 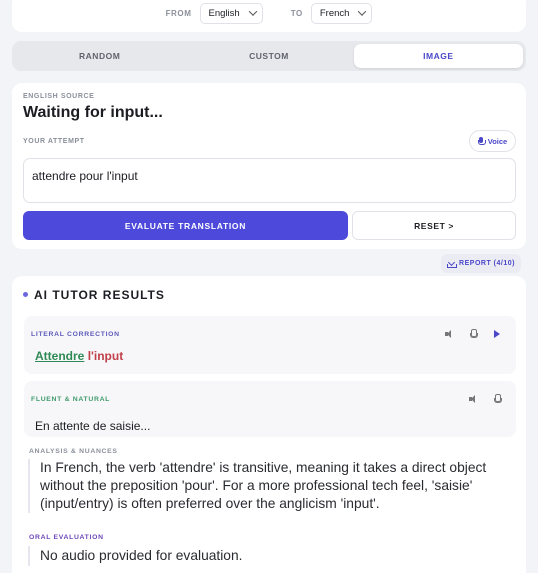 What do you see at coordinates (434, 225) in the screenshot?
I see `reset-button: RESET >` at bounding box center [434, 225].